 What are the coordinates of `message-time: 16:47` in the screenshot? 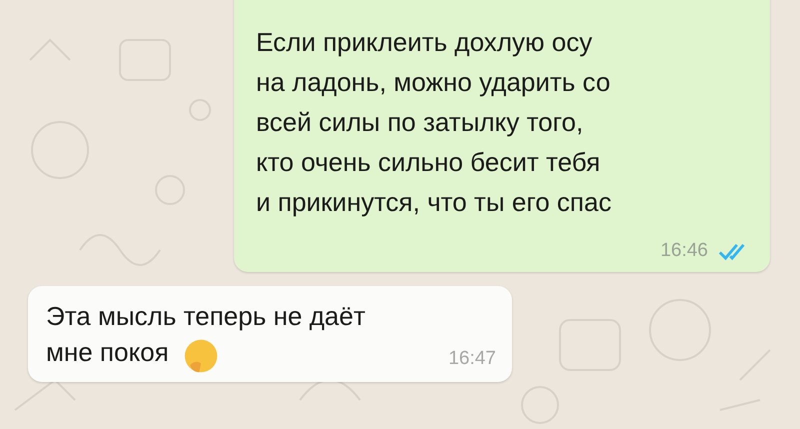 It's located at (472, 359).